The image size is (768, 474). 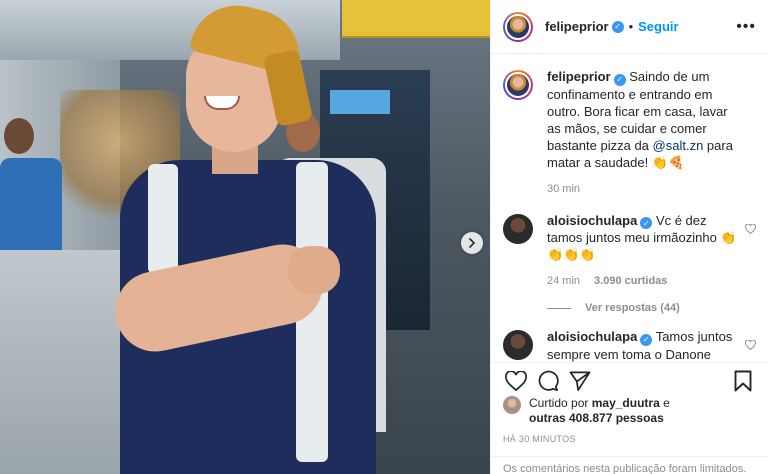 What do you see at coordinates (743, 381) in the screenshot?
I see `bookmark-icon` at bounding box center [743, 381].